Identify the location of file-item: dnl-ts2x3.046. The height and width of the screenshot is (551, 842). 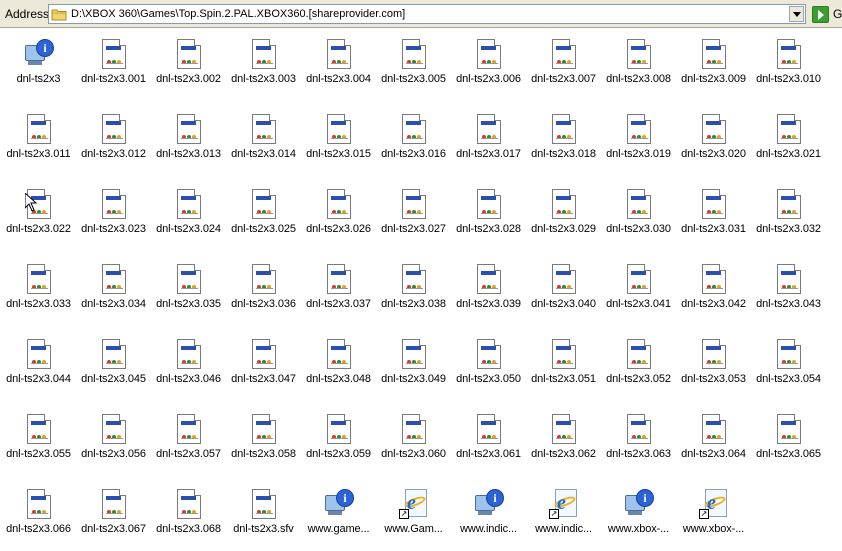
(188, 366).